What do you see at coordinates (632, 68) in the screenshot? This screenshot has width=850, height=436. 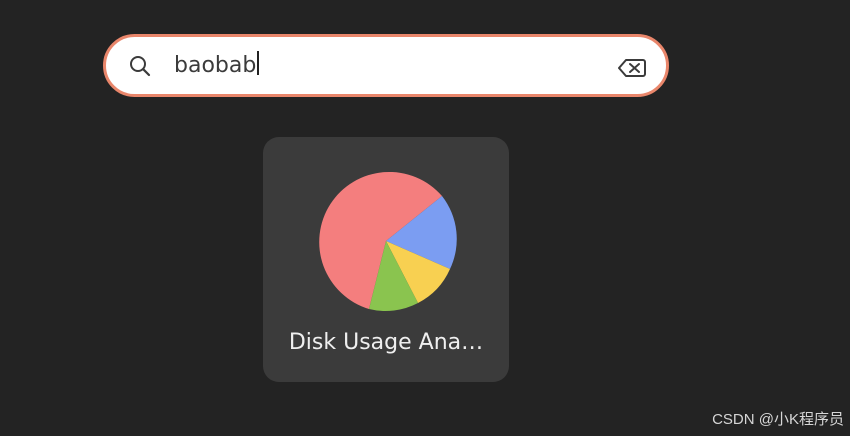 I see `clear-search-icon` at bounding box center [632, 68].